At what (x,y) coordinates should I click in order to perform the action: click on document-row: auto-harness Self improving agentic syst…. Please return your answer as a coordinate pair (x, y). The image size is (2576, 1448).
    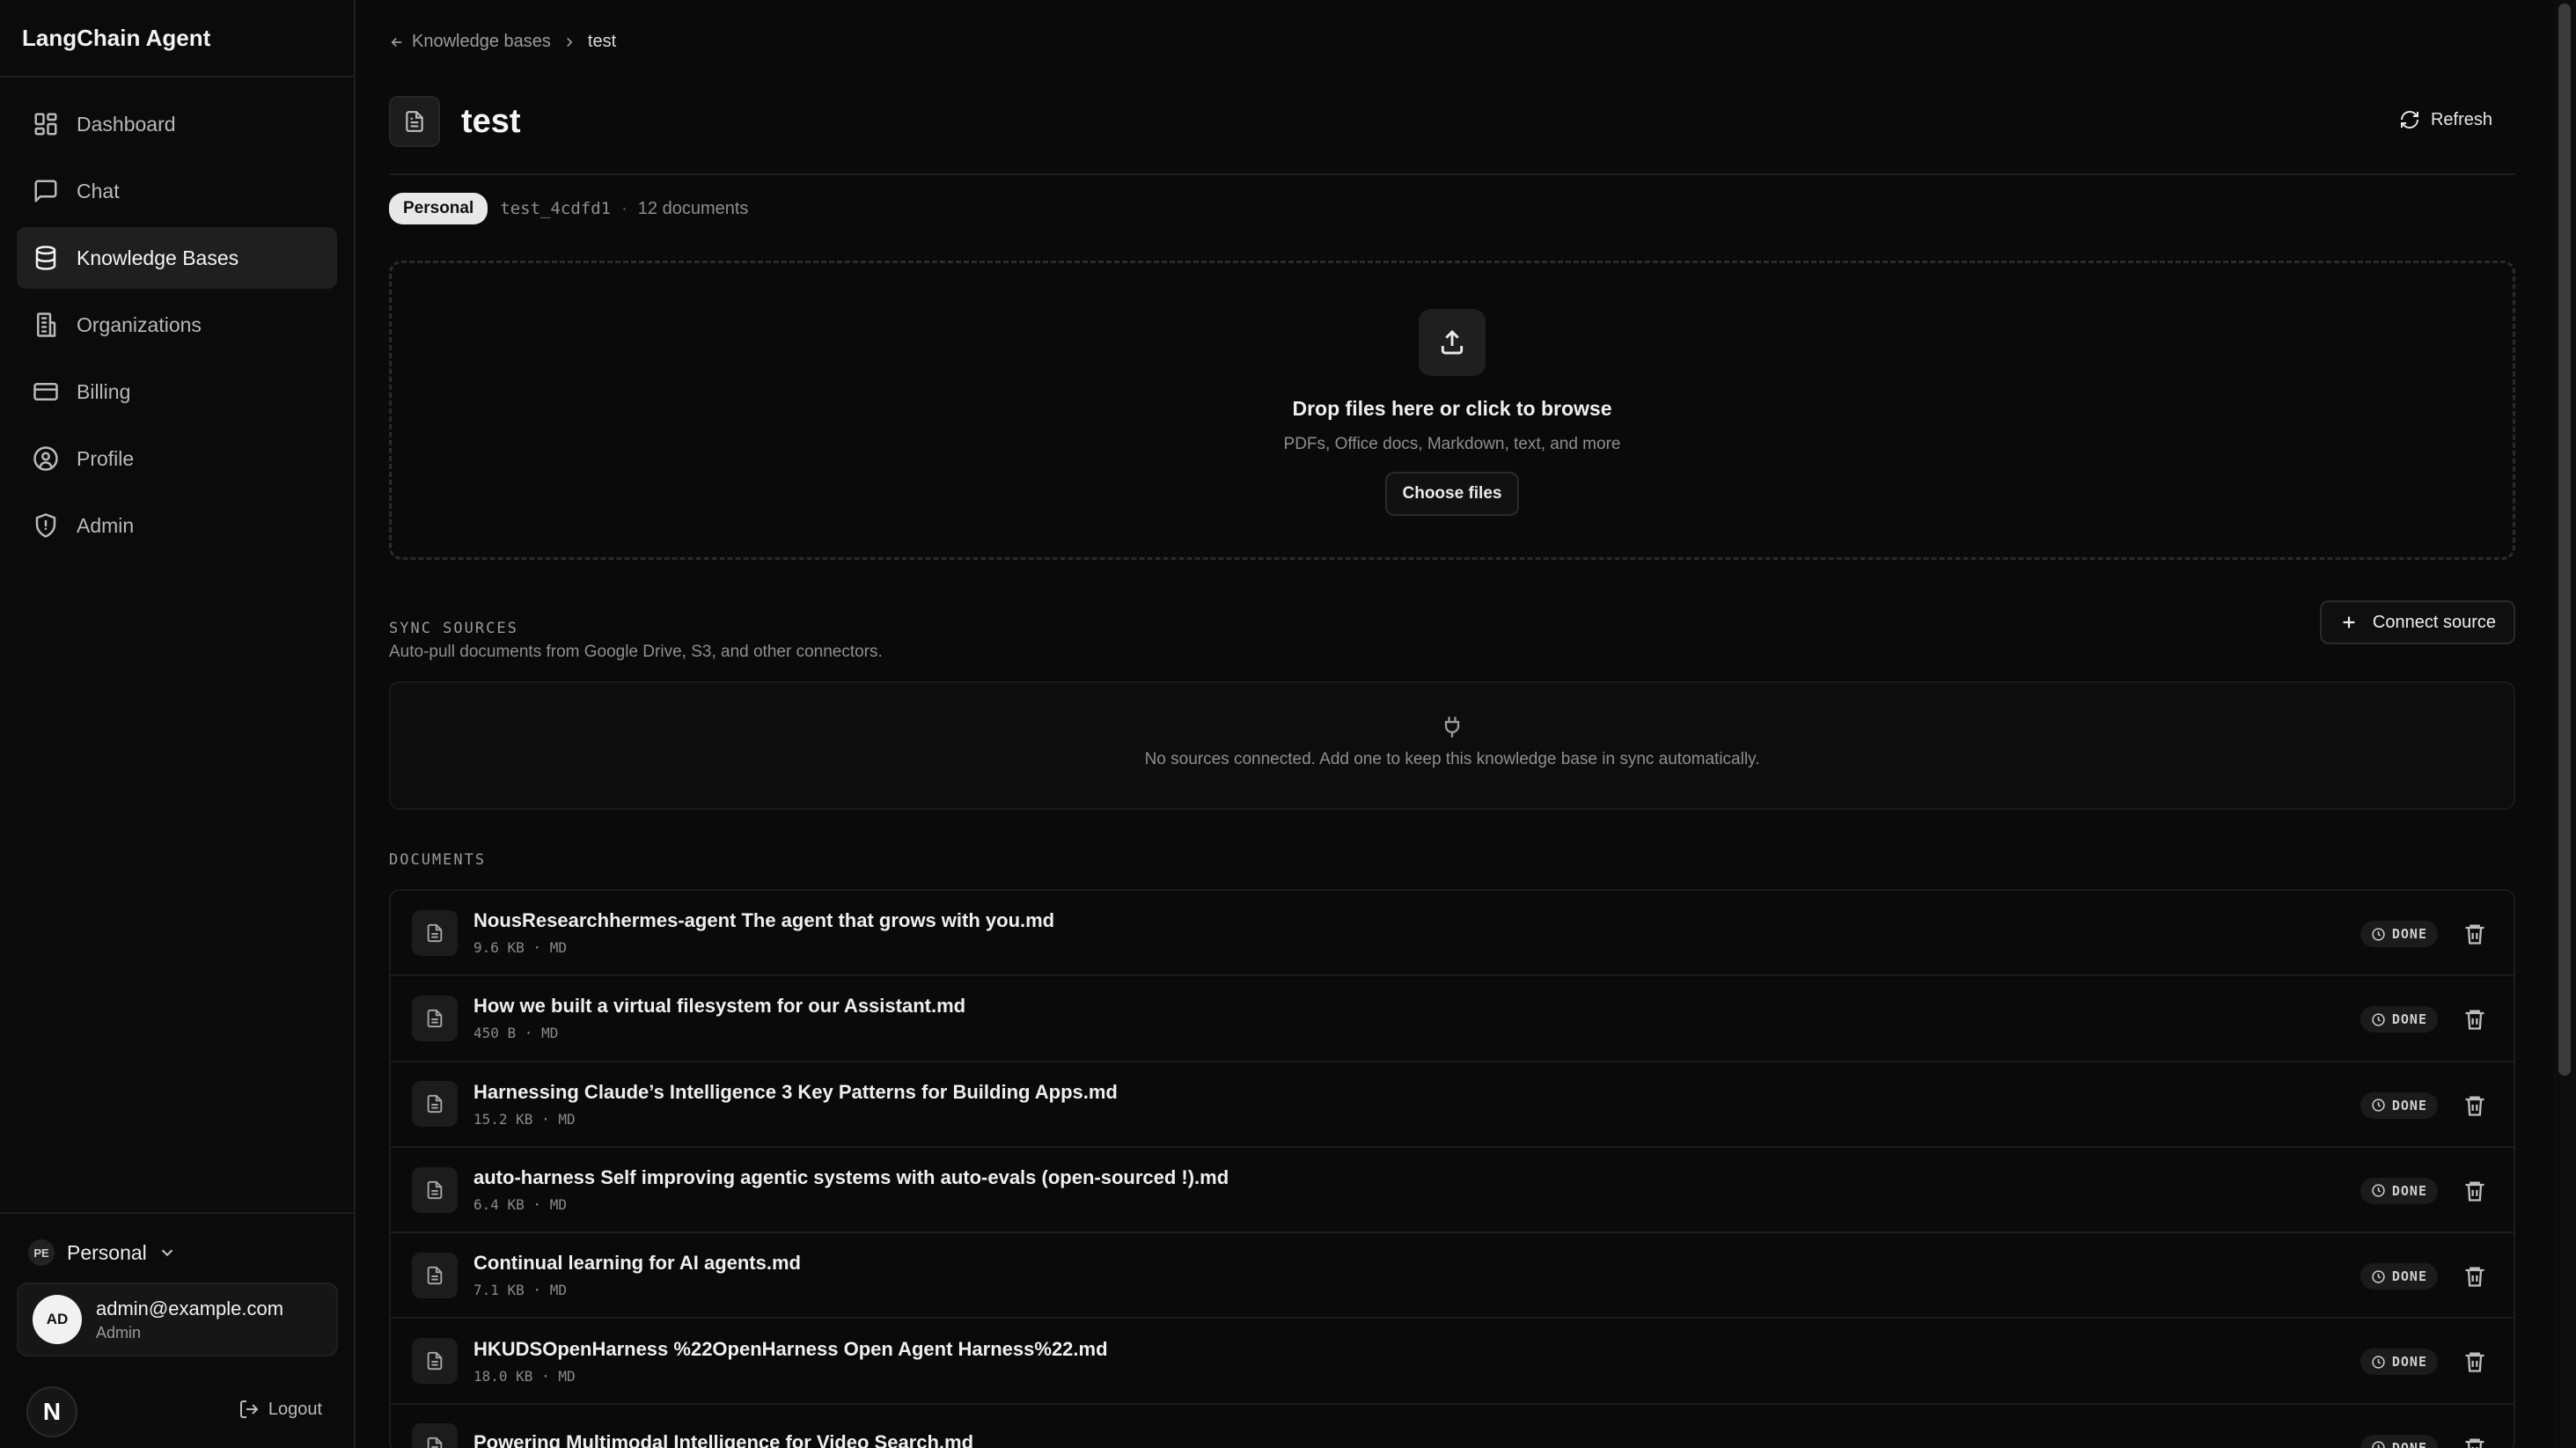
    Looking at the image, I should click on (1452, 1191).